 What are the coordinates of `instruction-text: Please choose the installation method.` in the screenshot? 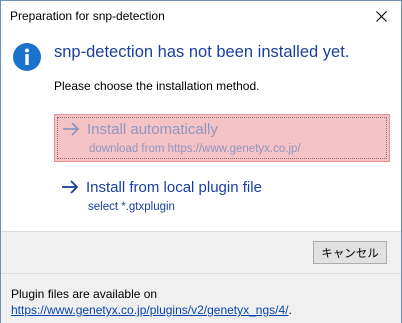 It's located at (157, 86).